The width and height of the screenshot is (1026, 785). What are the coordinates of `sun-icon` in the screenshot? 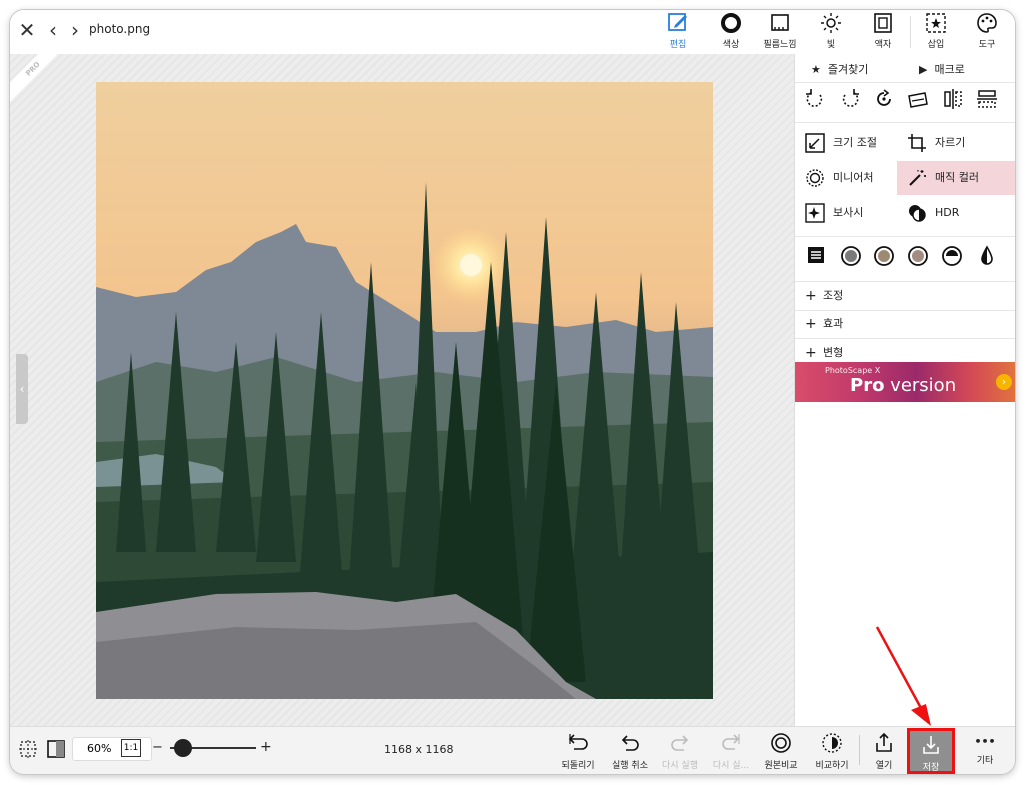 It's located at (831, 23).